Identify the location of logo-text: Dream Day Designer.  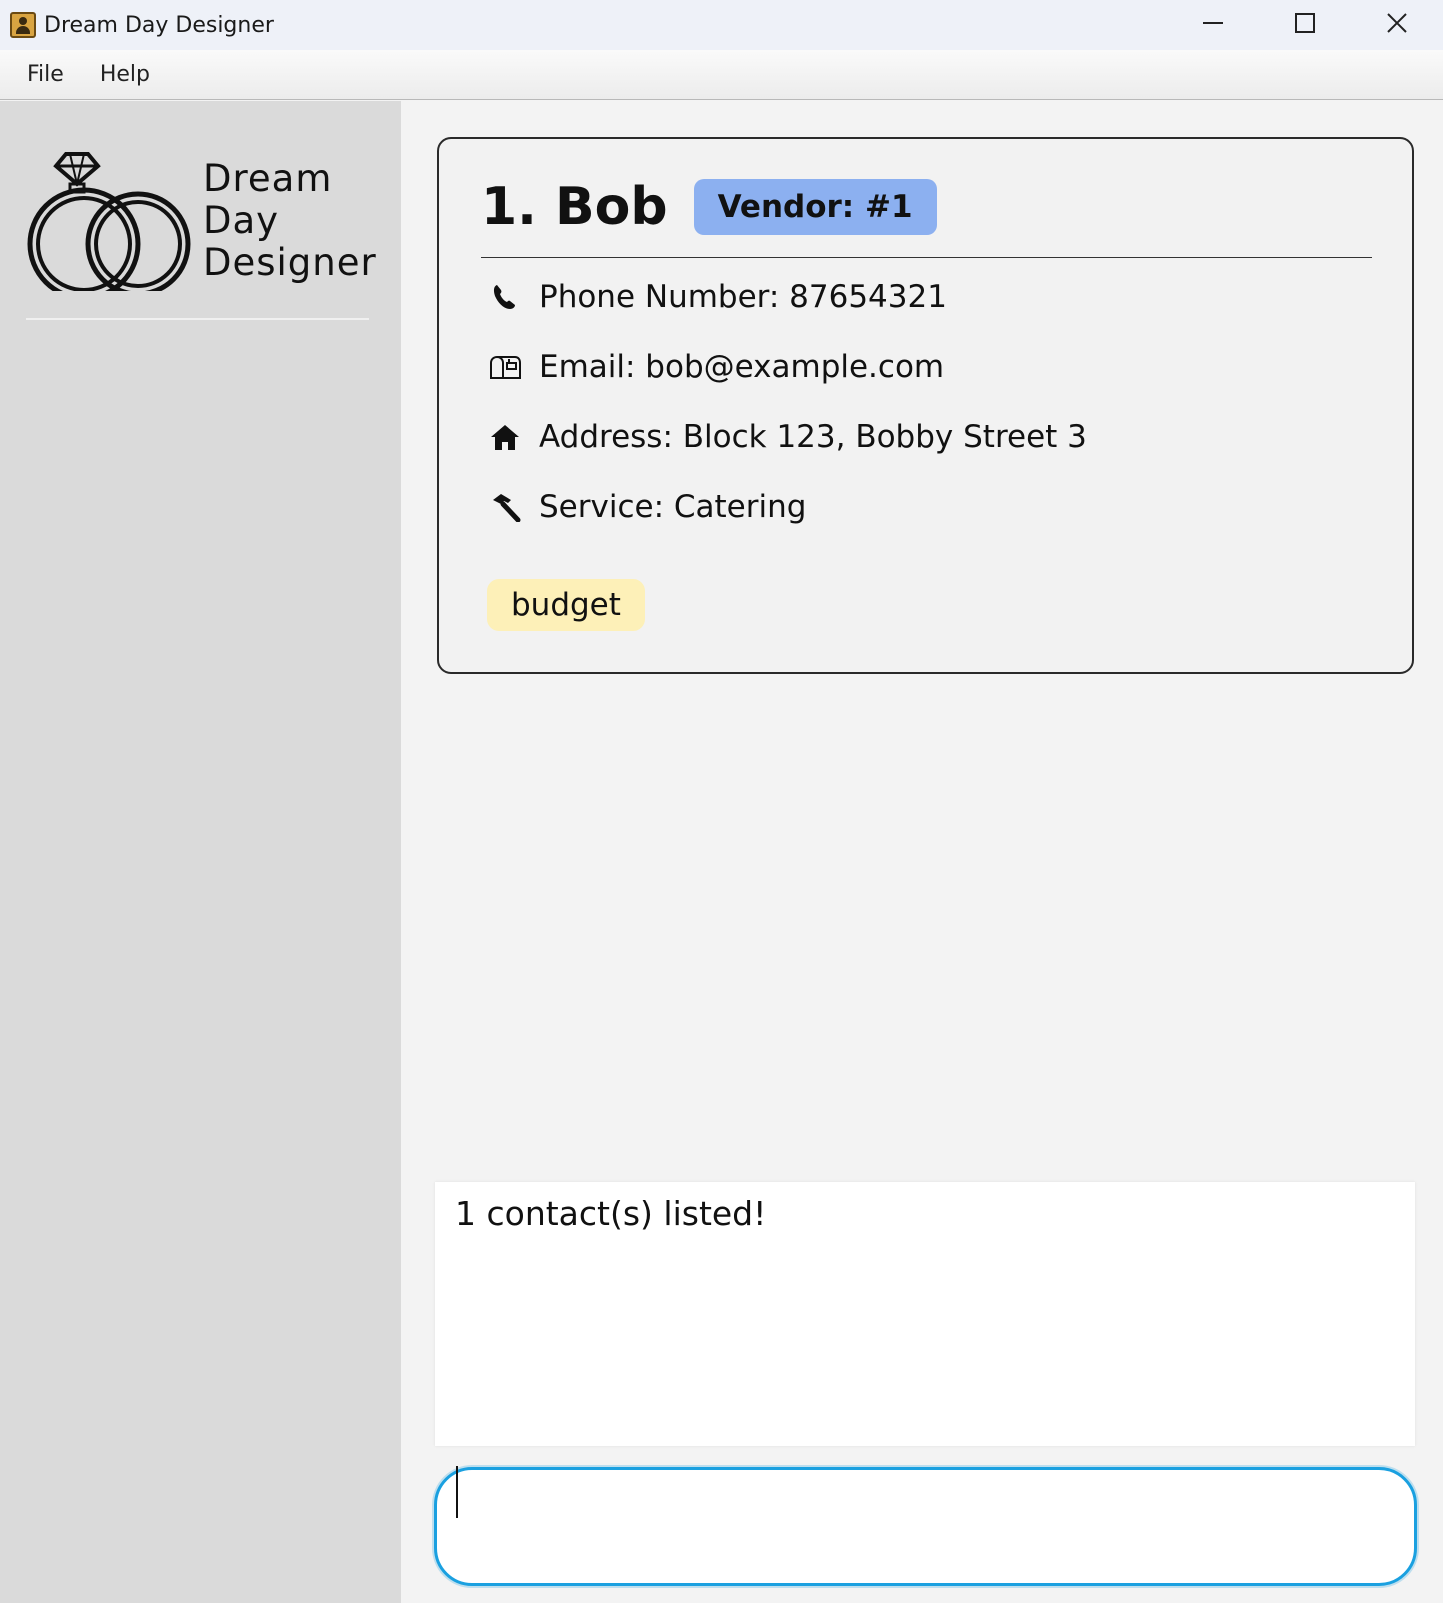
(290, 221).